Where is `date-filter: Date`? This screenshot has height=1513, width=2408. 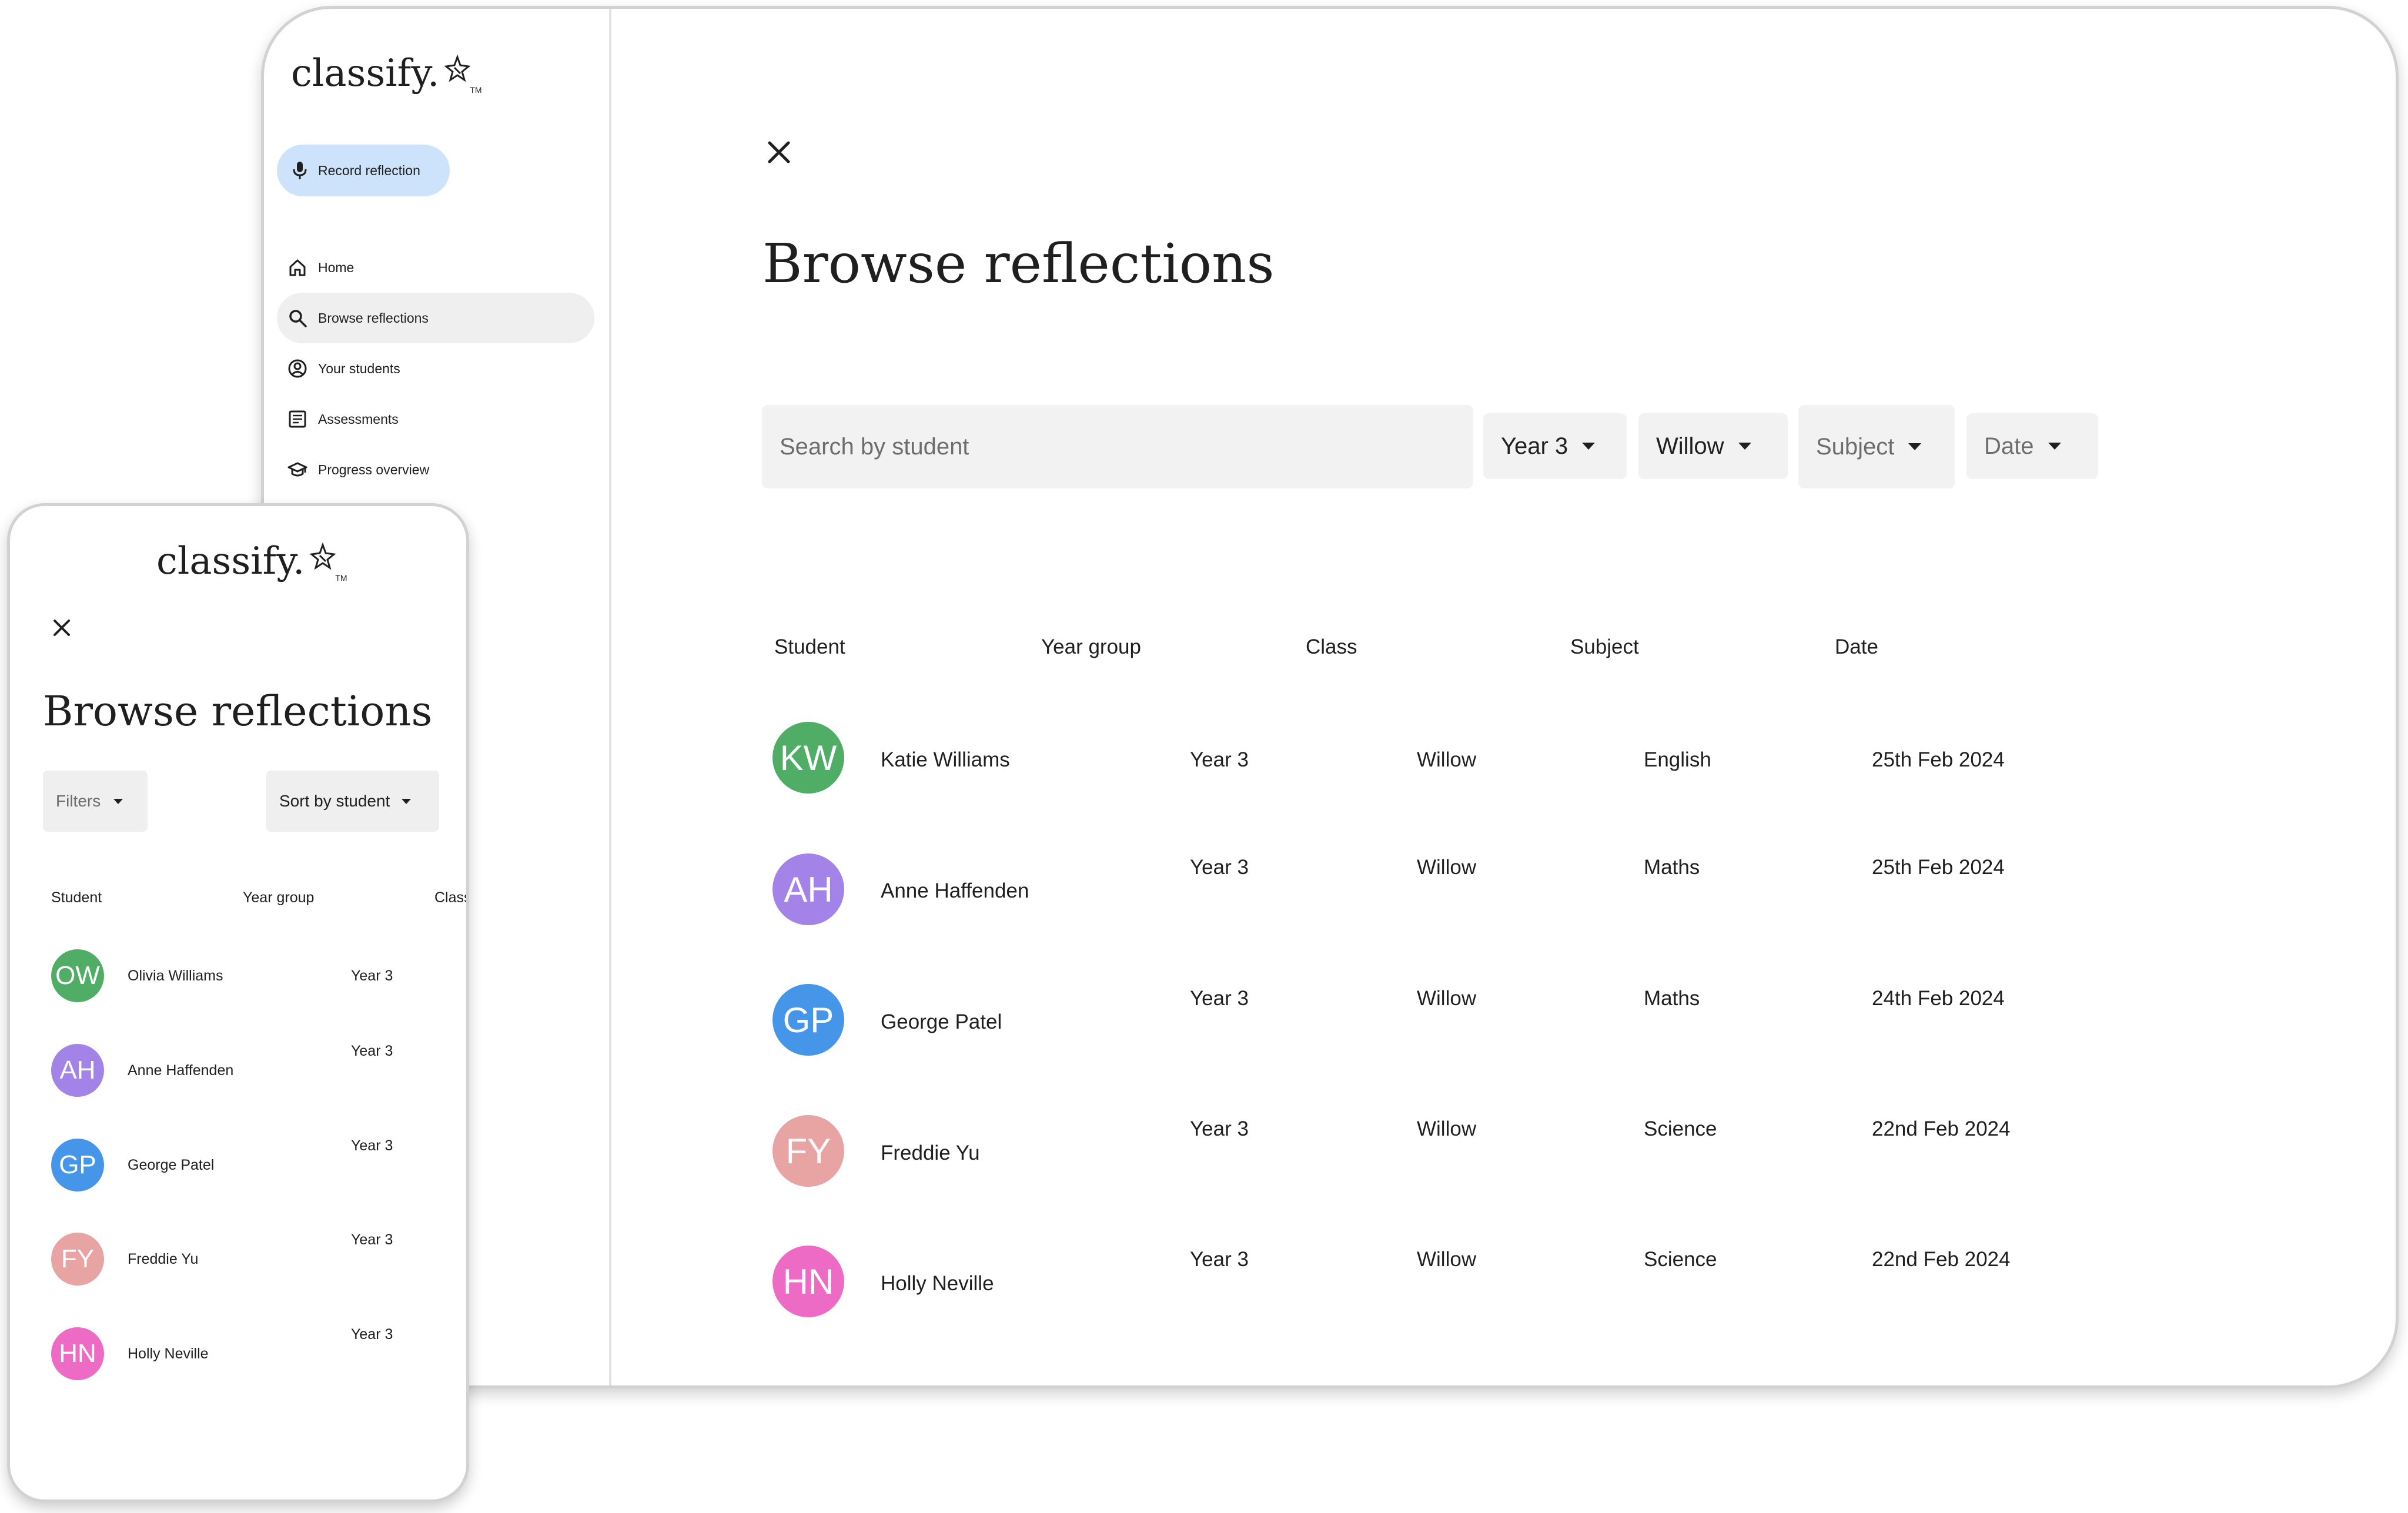
date-filter: Date is located at coordinates (2032, 446).